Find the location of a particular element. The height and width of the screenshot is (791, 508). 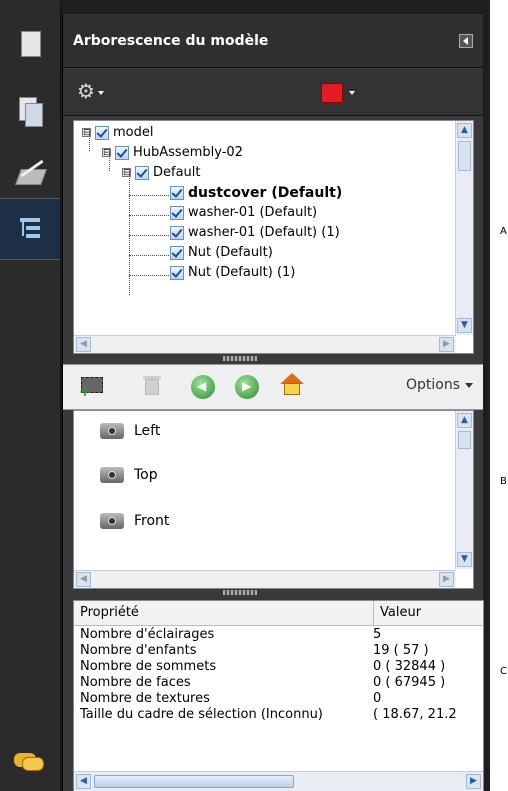

navigation-toolbar is located at coordinates (30, 395).